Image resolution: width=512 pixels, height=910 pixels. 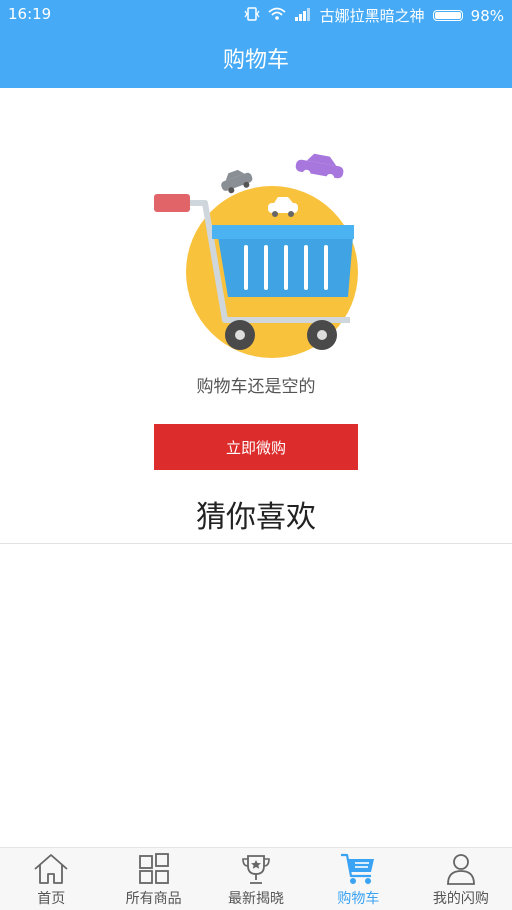 What do you see at coordinates (153, 868) in the screenshot?
I see `grid-icon` at bounding box center [153, 868].